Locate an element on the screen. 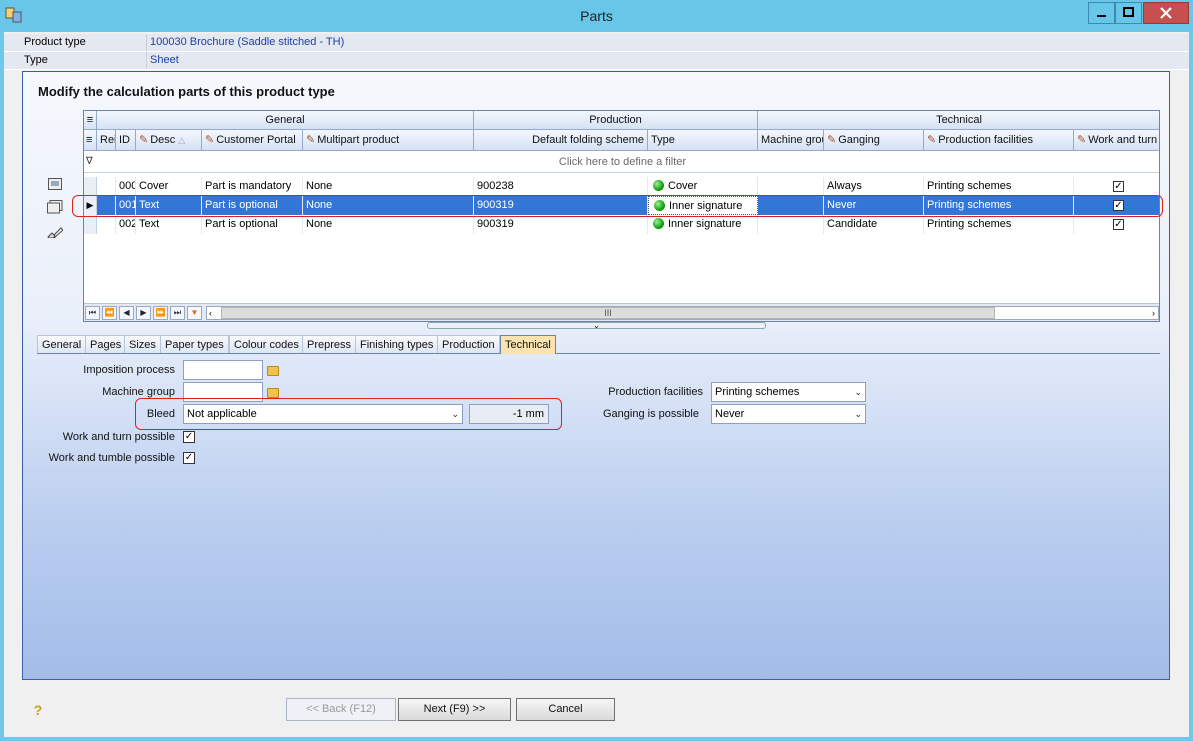 This screenshot has width=1193, height=741. first-record-button: ⏮ is located at coordinates (92, 313).